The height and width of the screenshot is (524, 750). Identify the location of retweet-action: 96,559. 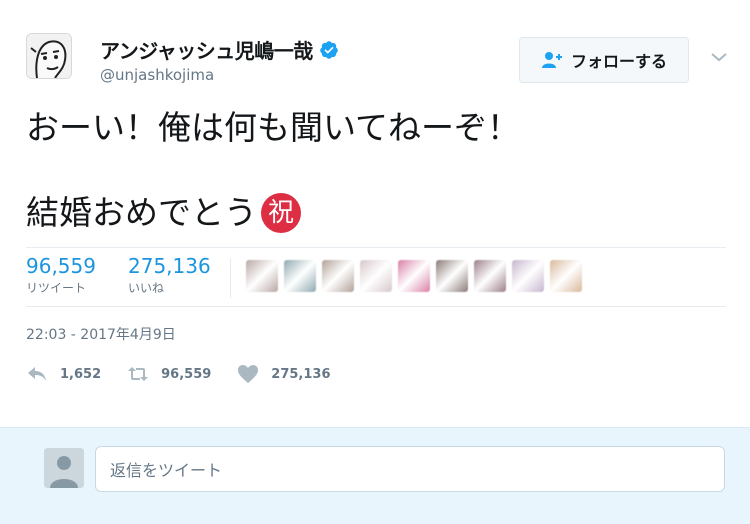
(169, 374).